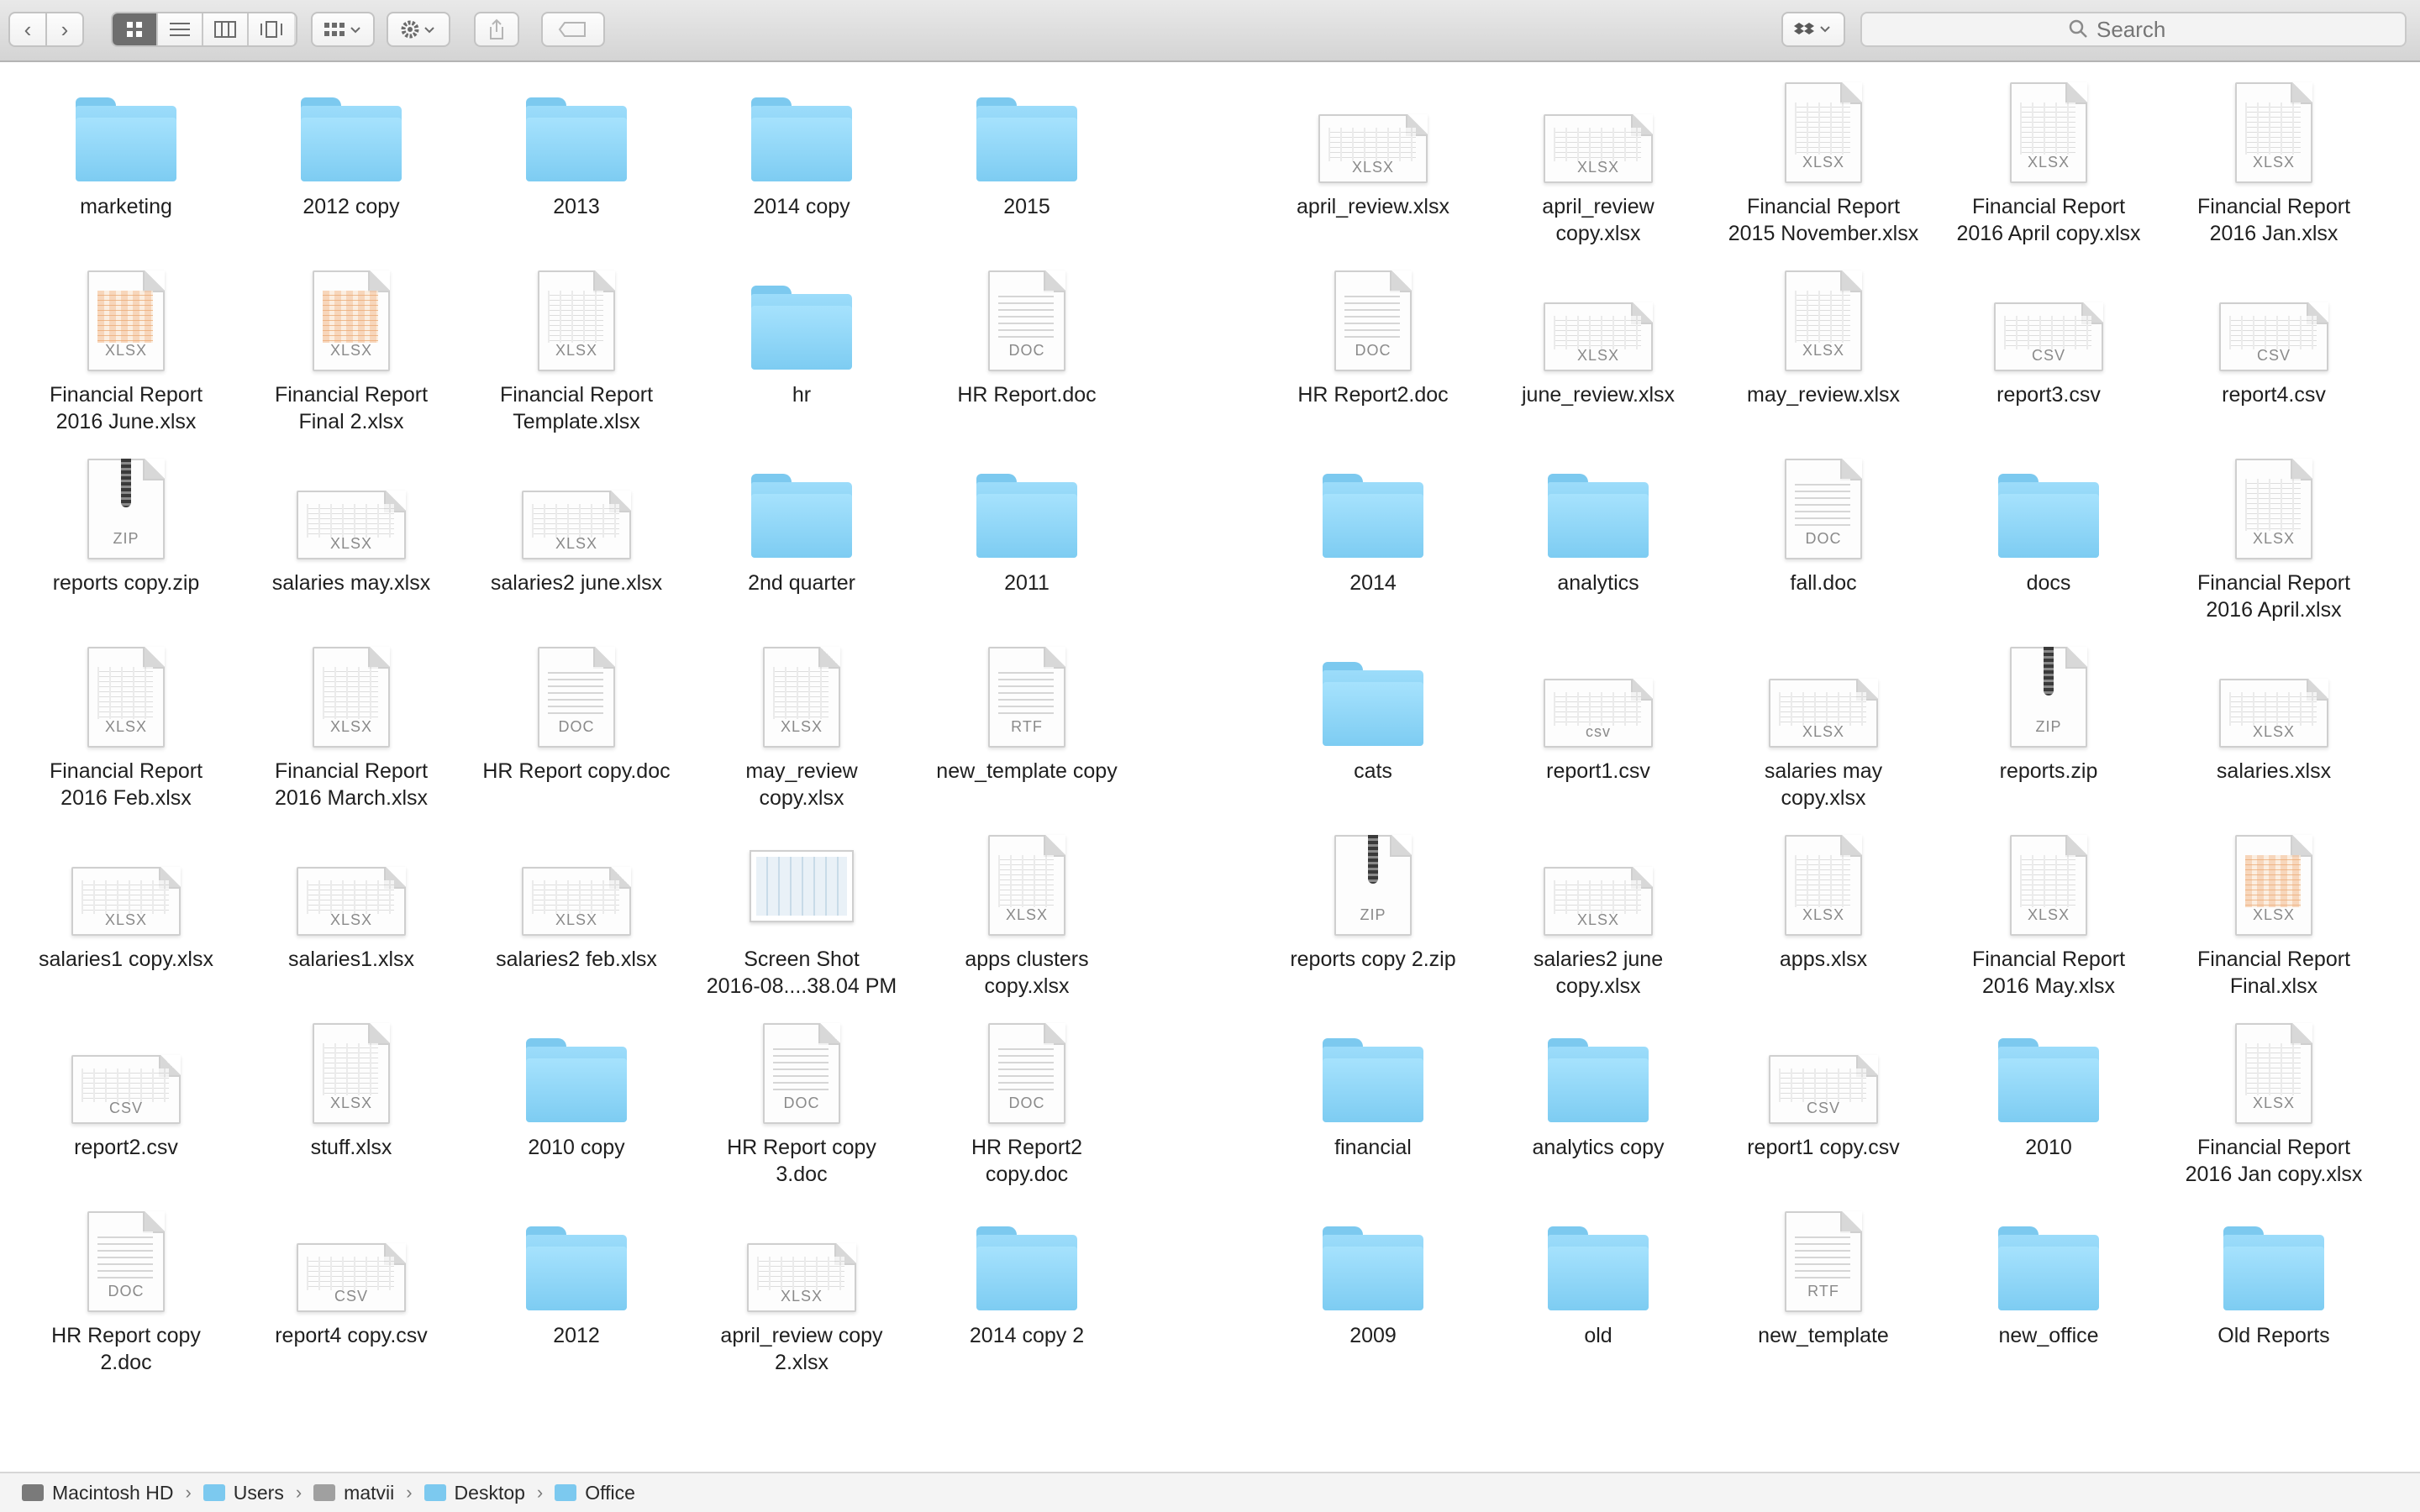  What do you see at coordinates (64, 29) in the screenshot?
I see `forward-button: ›` at bounding box center [64, 29].